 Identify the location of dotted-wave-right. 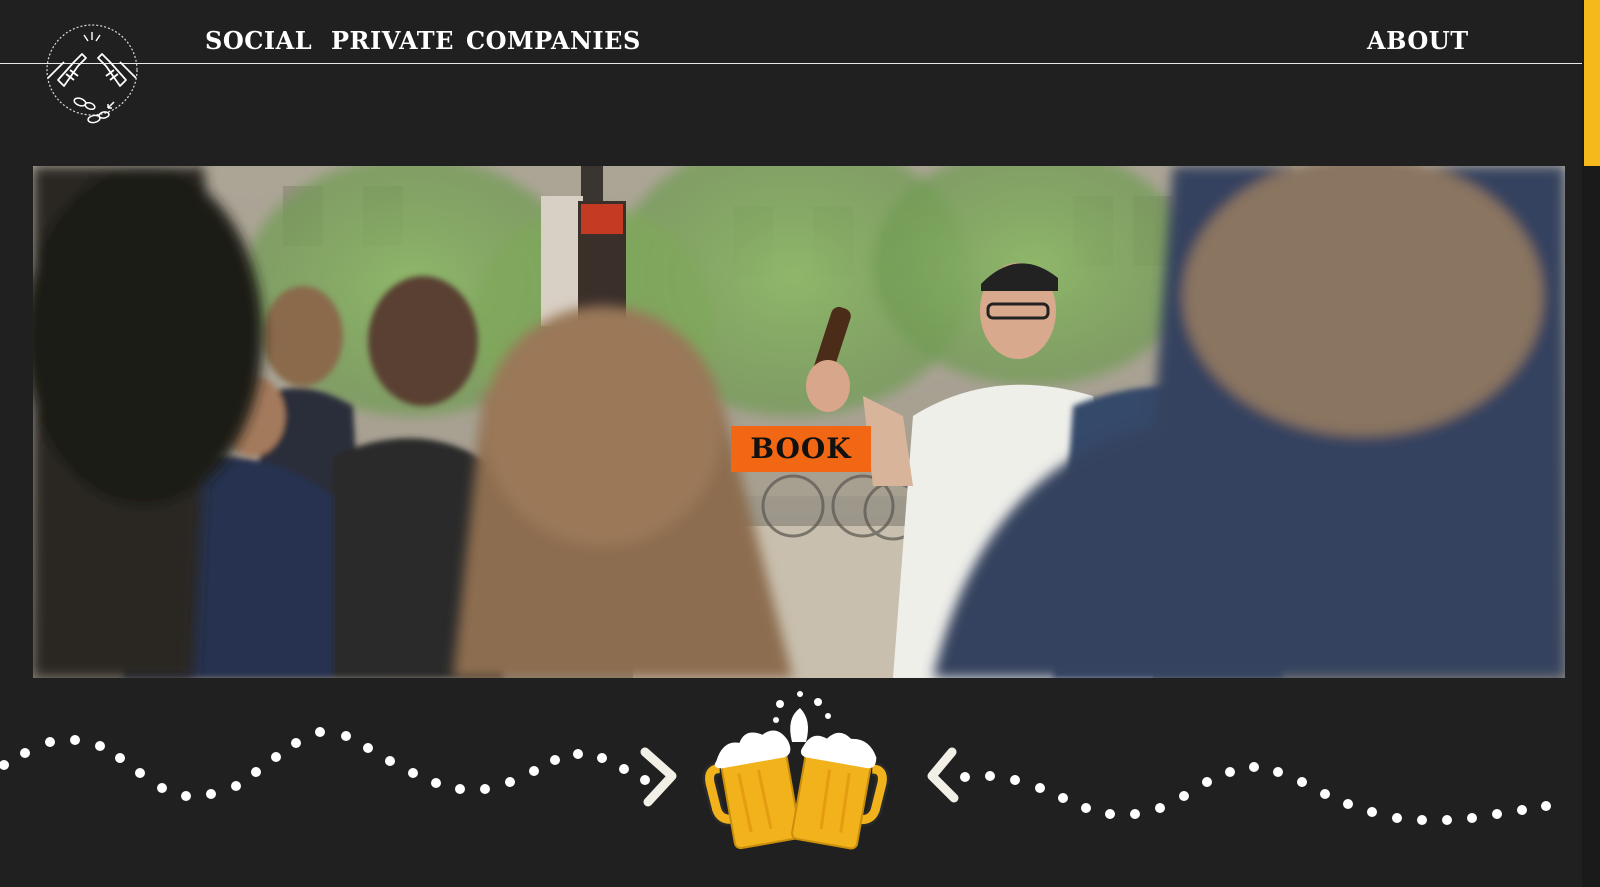
(1255, 793).